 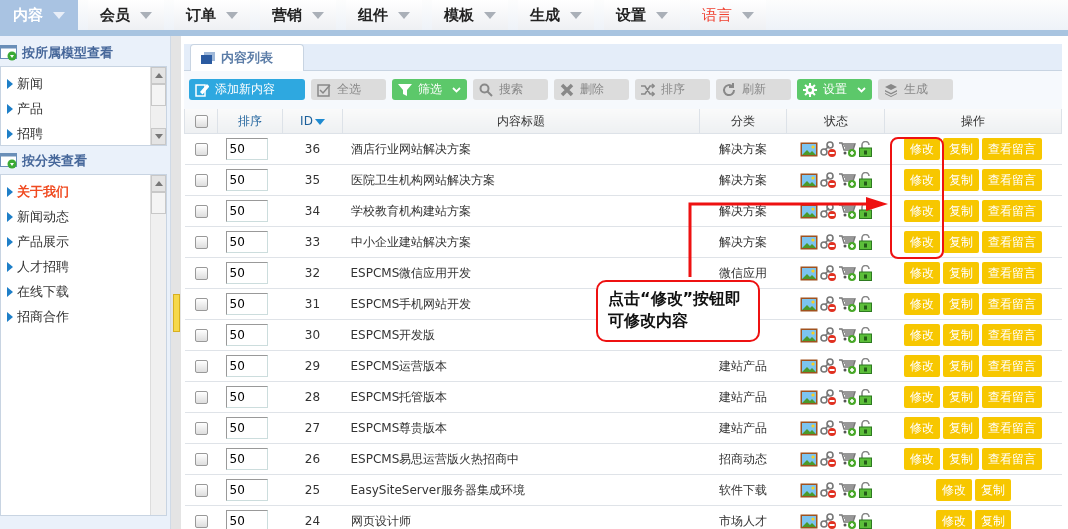 I want to click on title-link: ESPCMS托管版本, so click(x=399, y=396).